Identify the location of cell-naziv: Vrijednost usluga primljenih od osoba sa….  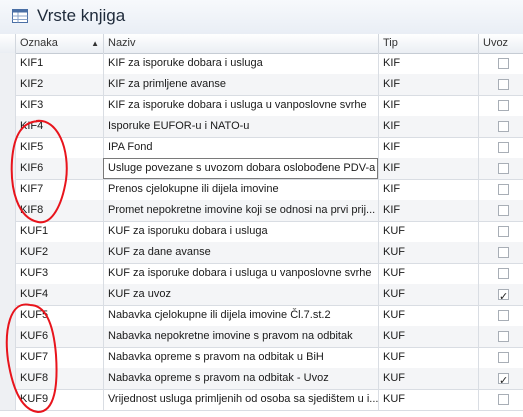
(240, 399).